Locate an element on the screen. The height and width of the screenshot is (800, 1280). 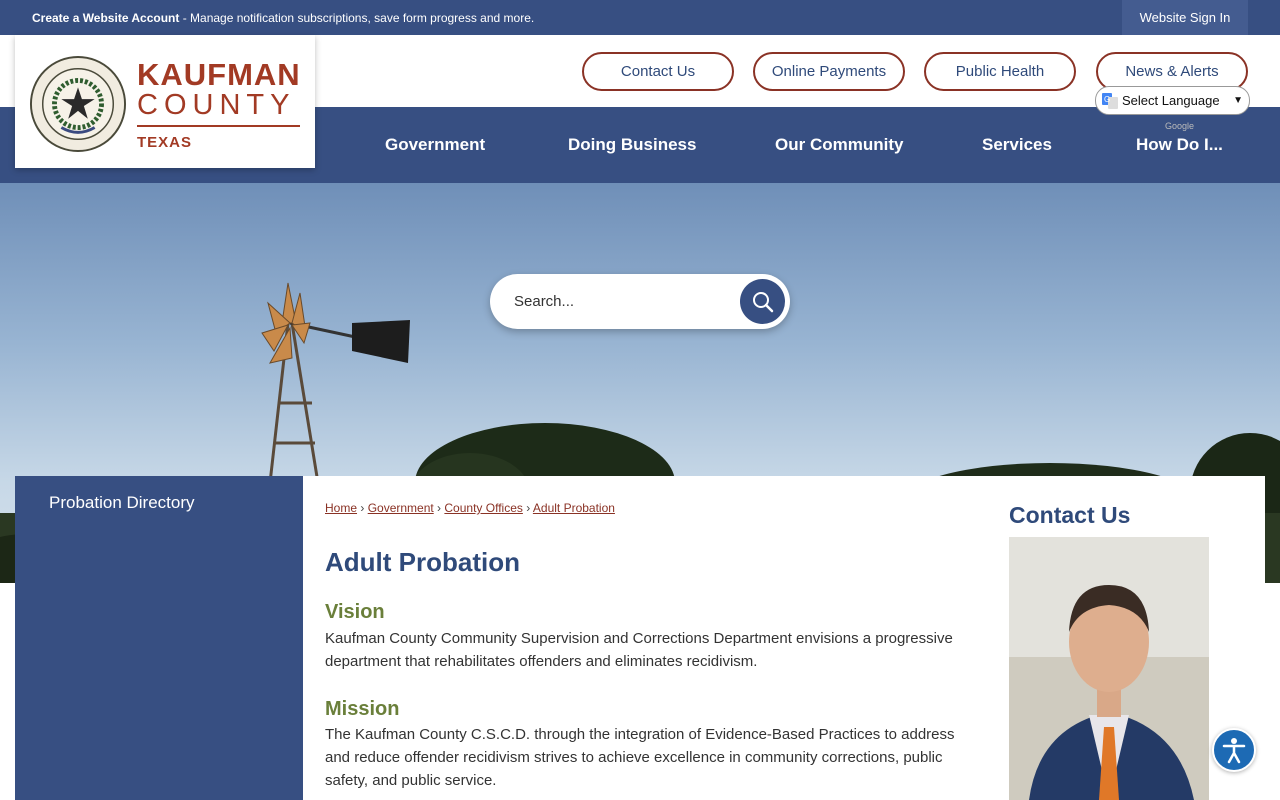
accessibility-button is located at coordinates (1234, 750).